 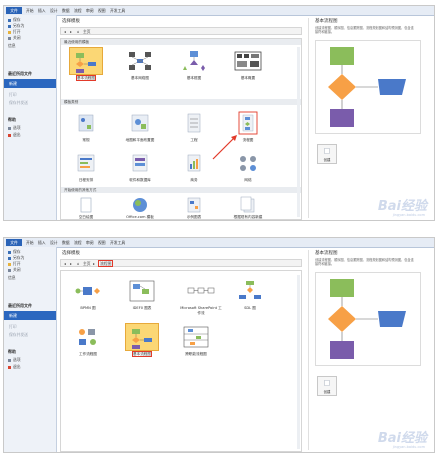 I want to click on template-tile-bpmn: BPMN 图, so click(x=88, y=294).